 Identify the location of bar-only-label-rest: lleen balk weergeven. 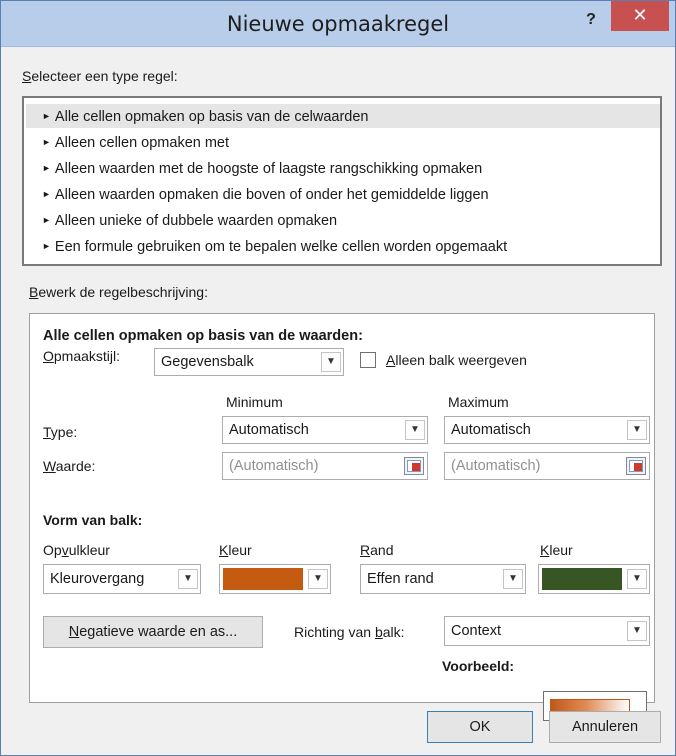
(461, 360).